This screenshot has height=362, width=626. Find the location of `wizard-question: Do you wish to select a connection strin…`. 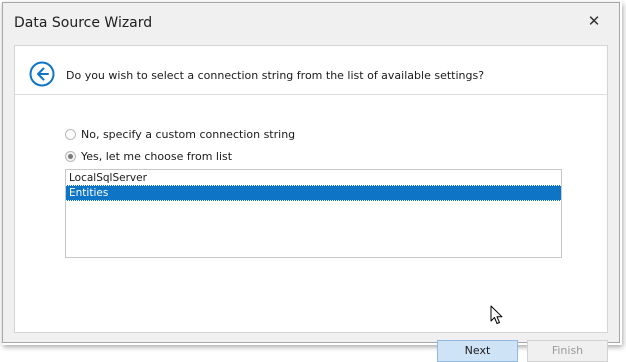

wizard-question: Do you wish to select a connection strin… is located at coordinates (275, 75).